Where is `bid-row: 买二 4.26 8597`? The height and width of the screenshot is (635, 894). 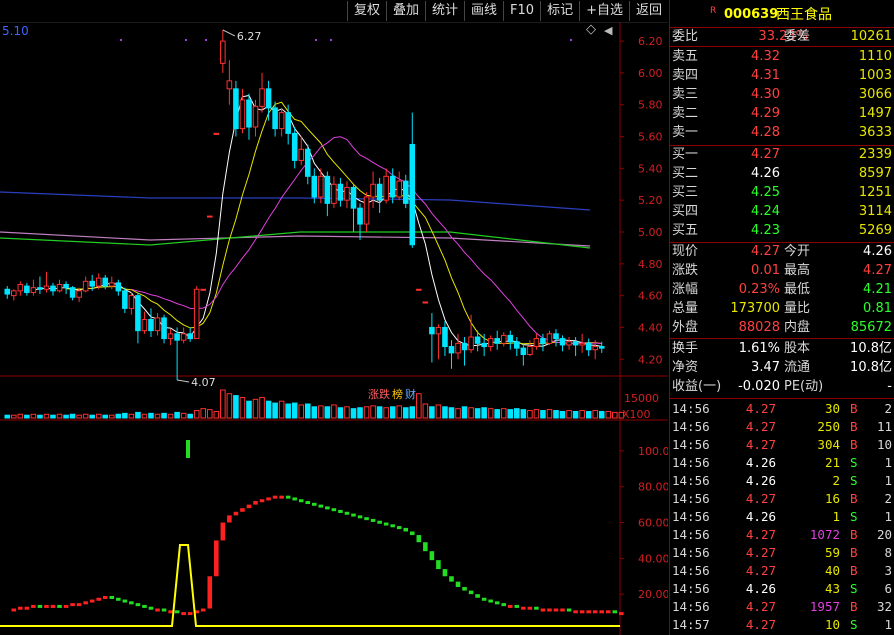 bid-row: 买二 4.26 8597 is located at coordinates (782, 174).